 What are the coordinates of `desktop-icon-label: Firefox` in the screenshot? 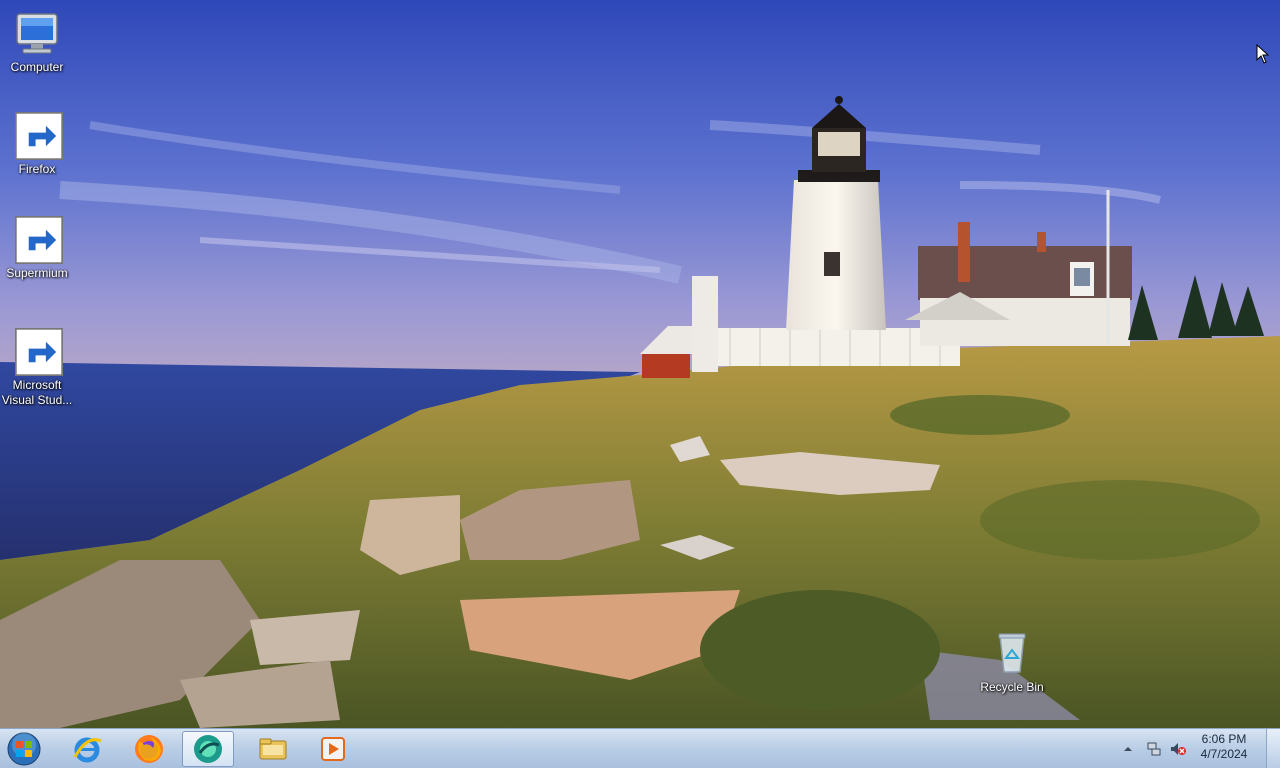 It's located at (37, 169).